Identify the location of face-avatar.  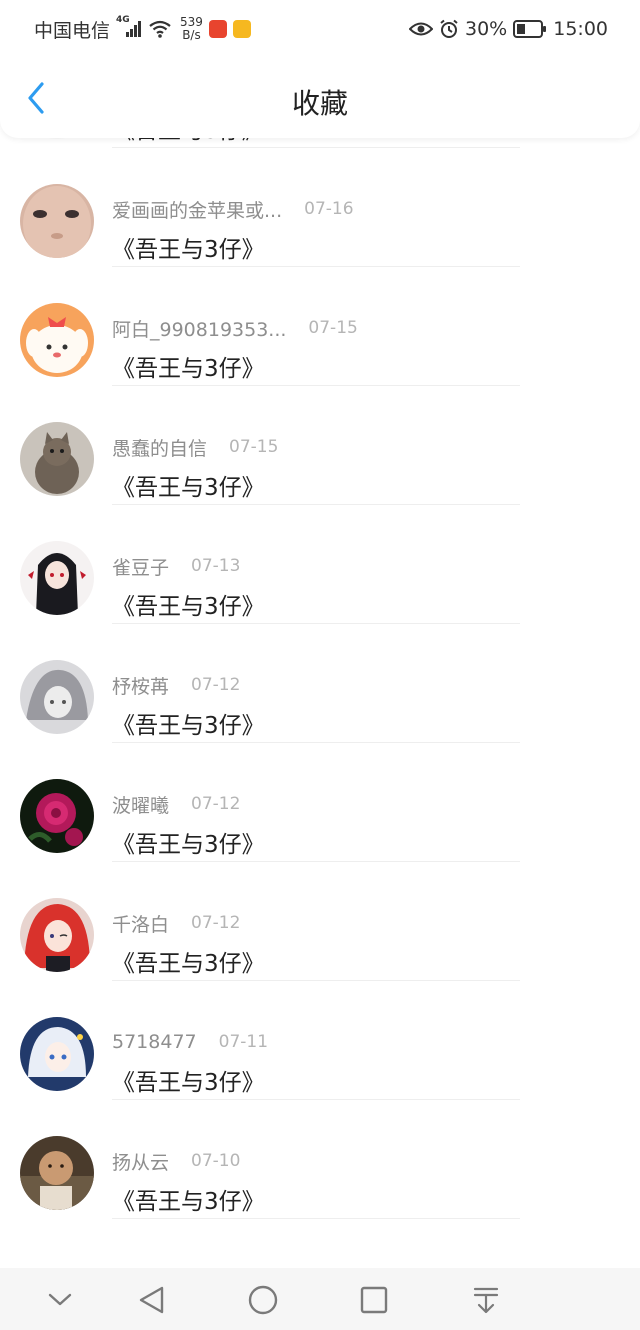
(57, 221).